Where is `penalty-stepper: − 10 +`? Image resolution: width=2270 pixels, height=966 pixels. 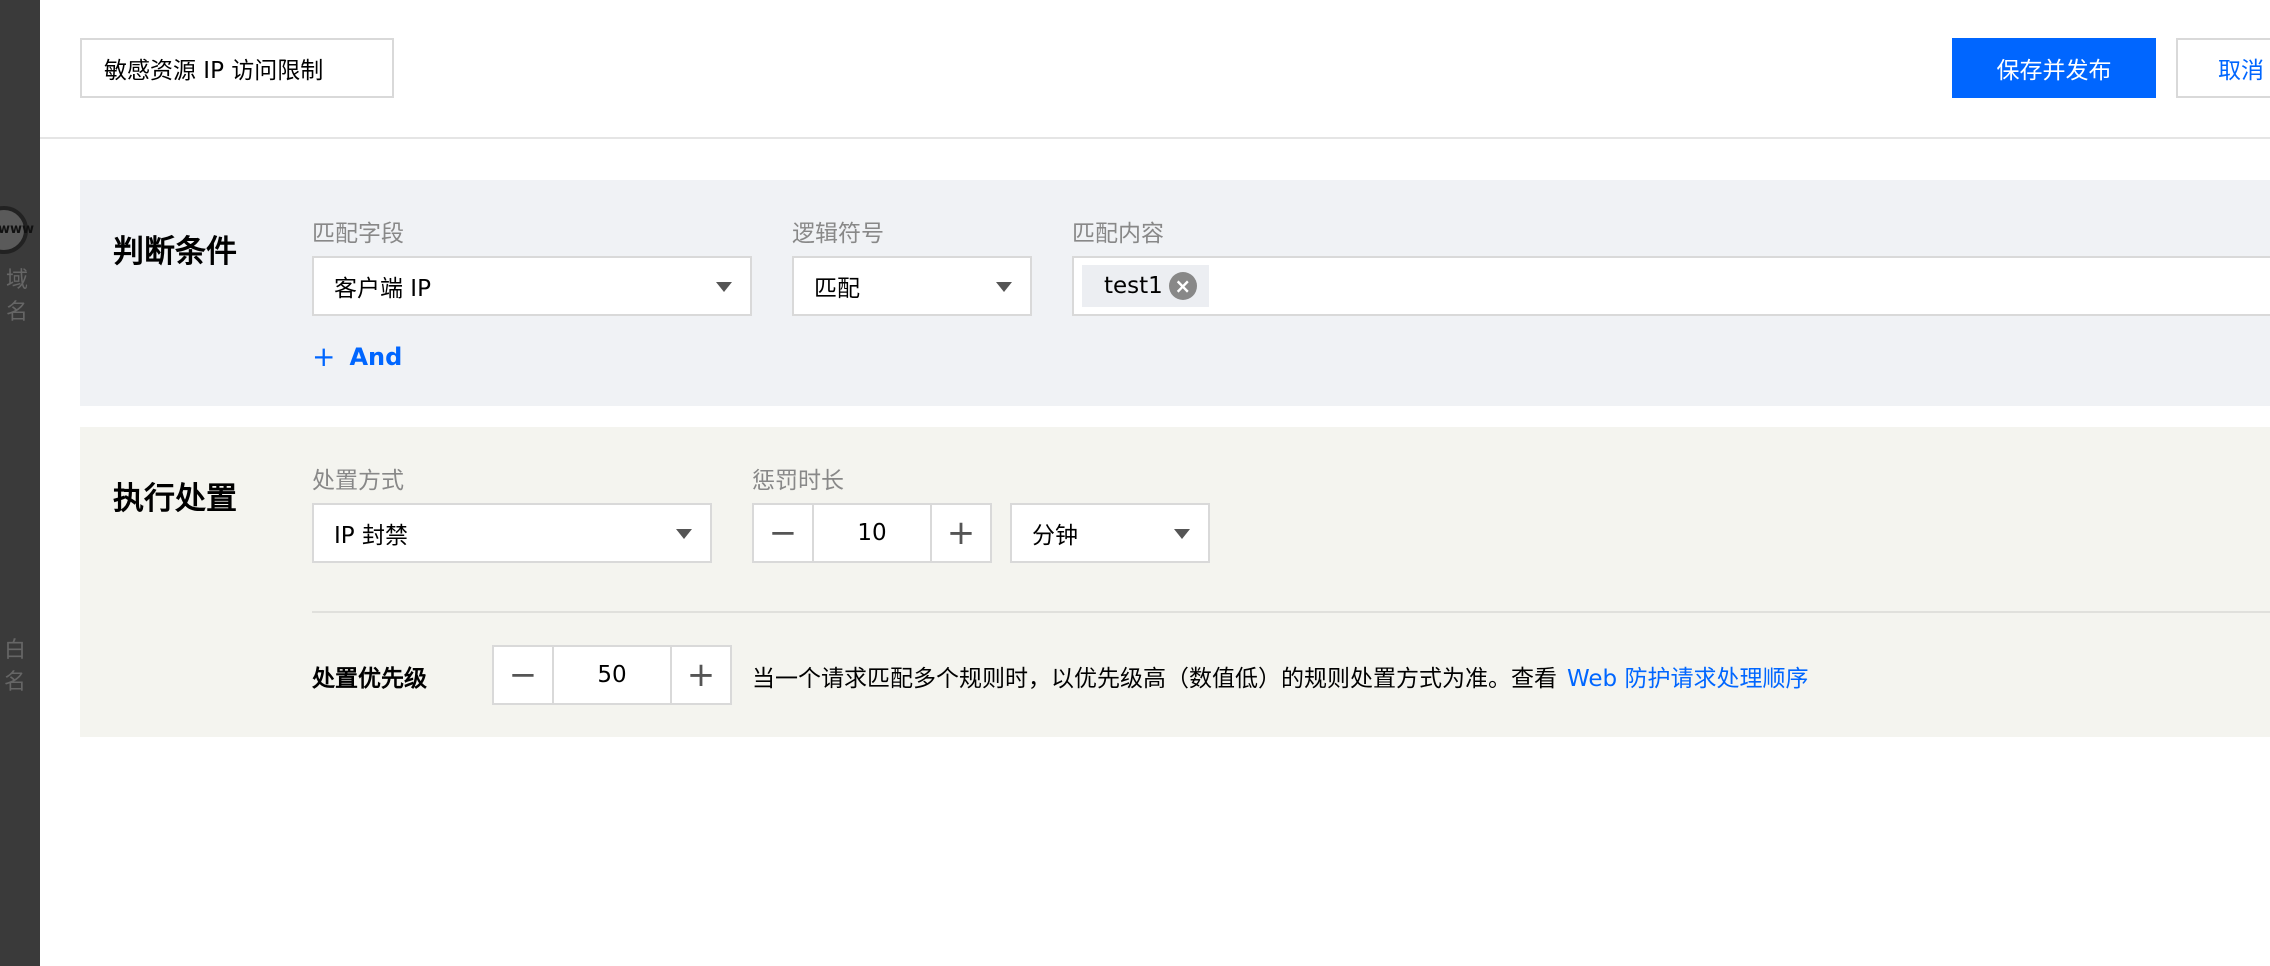 penalty-stepper: − 10 + is located at coordinates (872, 533).